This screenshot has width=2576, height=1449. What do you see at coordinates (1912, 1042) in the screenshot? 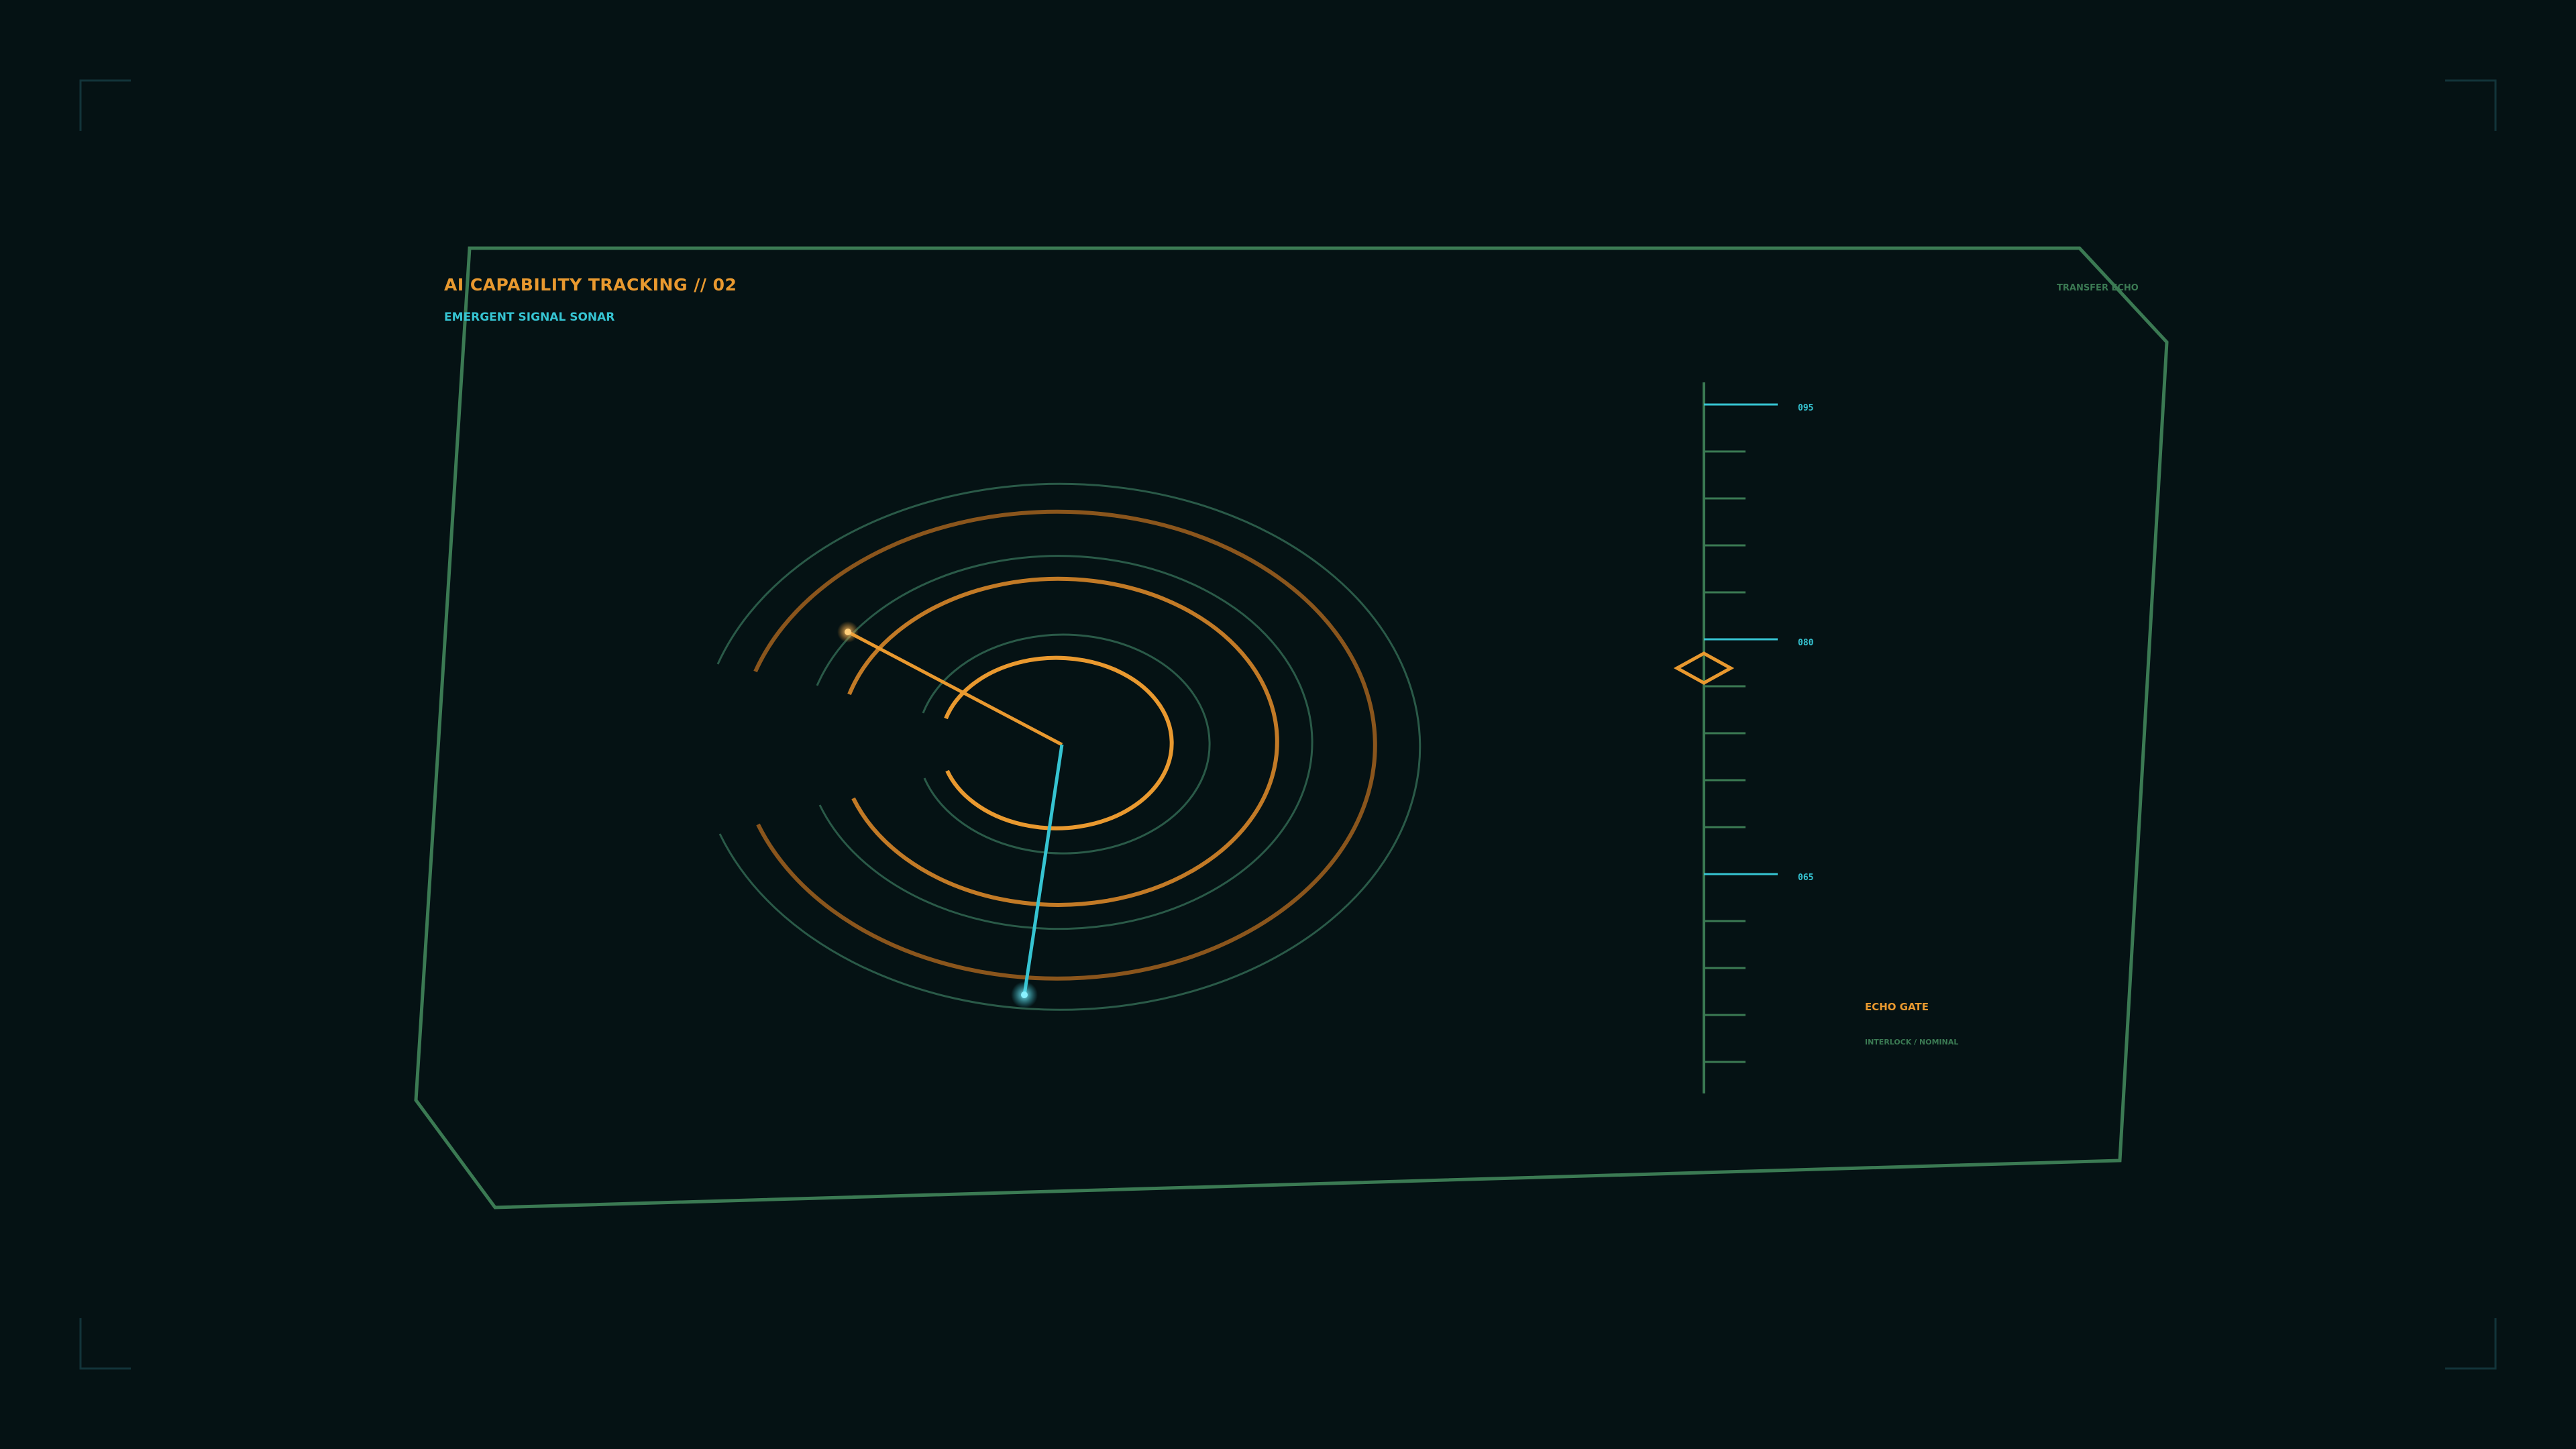
I see `echo-gate-status: INTERLOCK / NOMINAL` at bounding box center [1912, 1042].